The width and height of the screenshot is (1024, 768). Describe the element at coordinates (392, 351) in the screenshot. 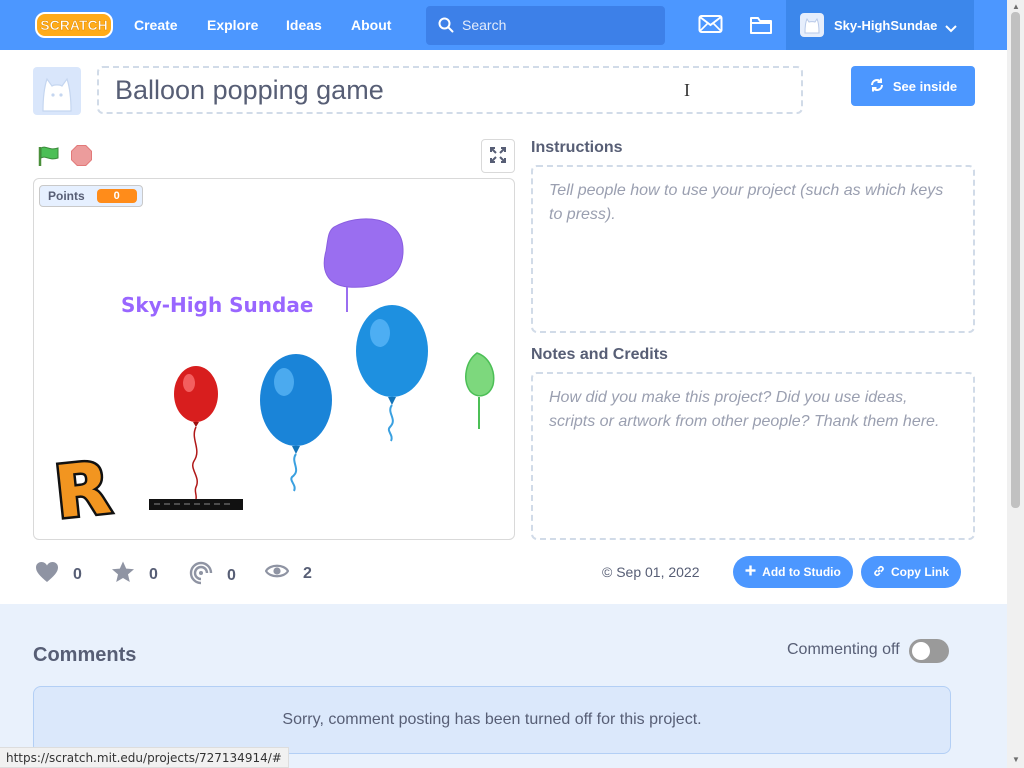

I see `blue-balloon-sprite` at that location.